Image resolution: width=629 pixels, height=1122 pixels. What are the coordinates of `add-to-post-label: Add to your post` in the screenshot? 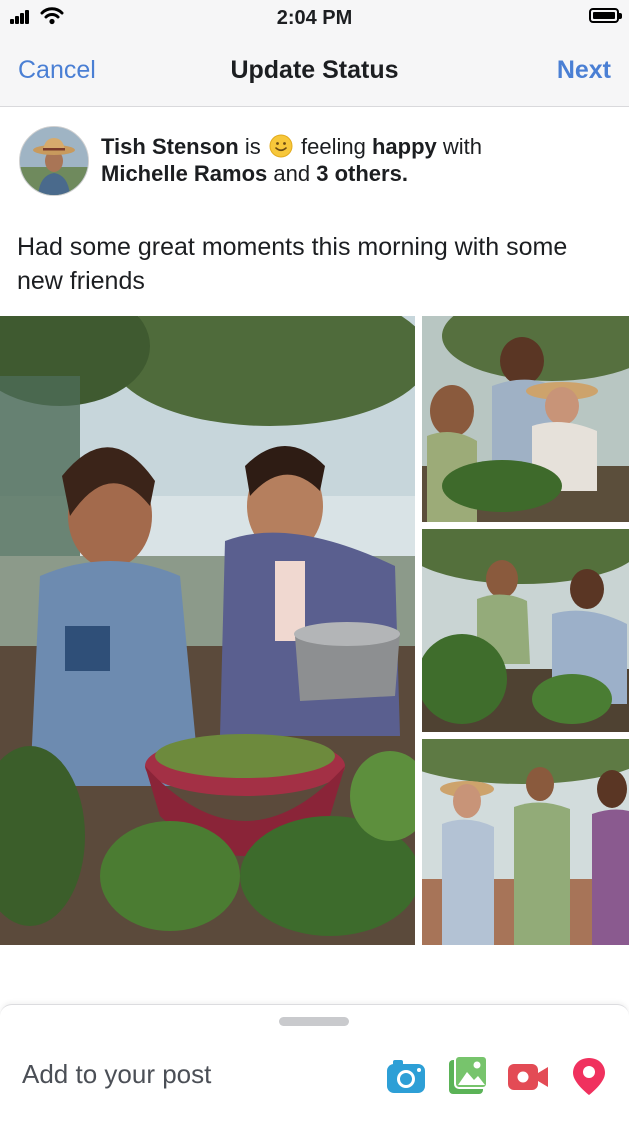 It's located at (116, 1074).